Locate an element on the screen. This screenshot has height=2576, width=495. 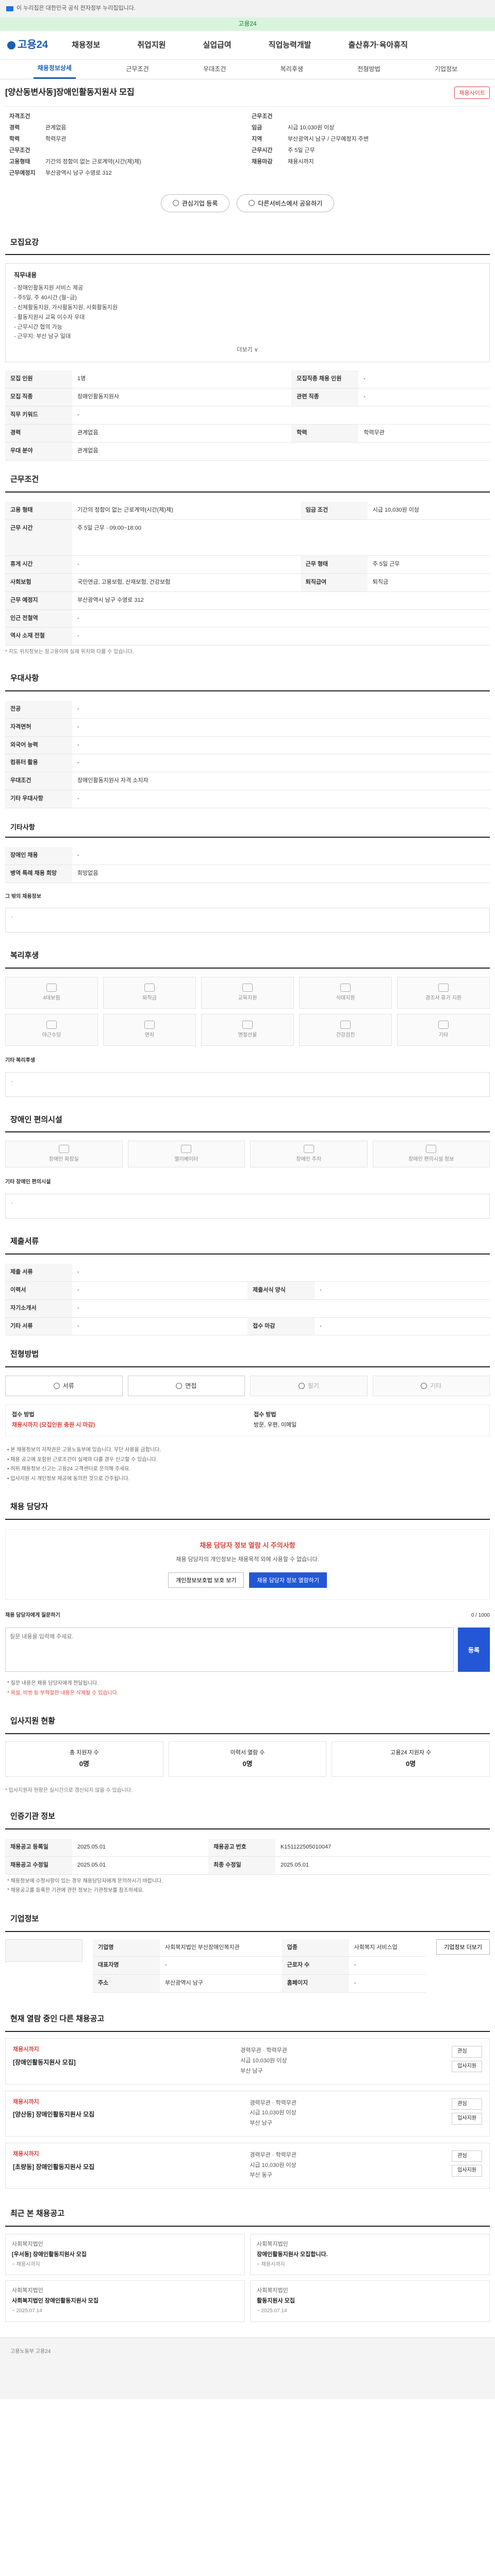
tab-welfare: 복리후생 is located at coordinates (291, 69).